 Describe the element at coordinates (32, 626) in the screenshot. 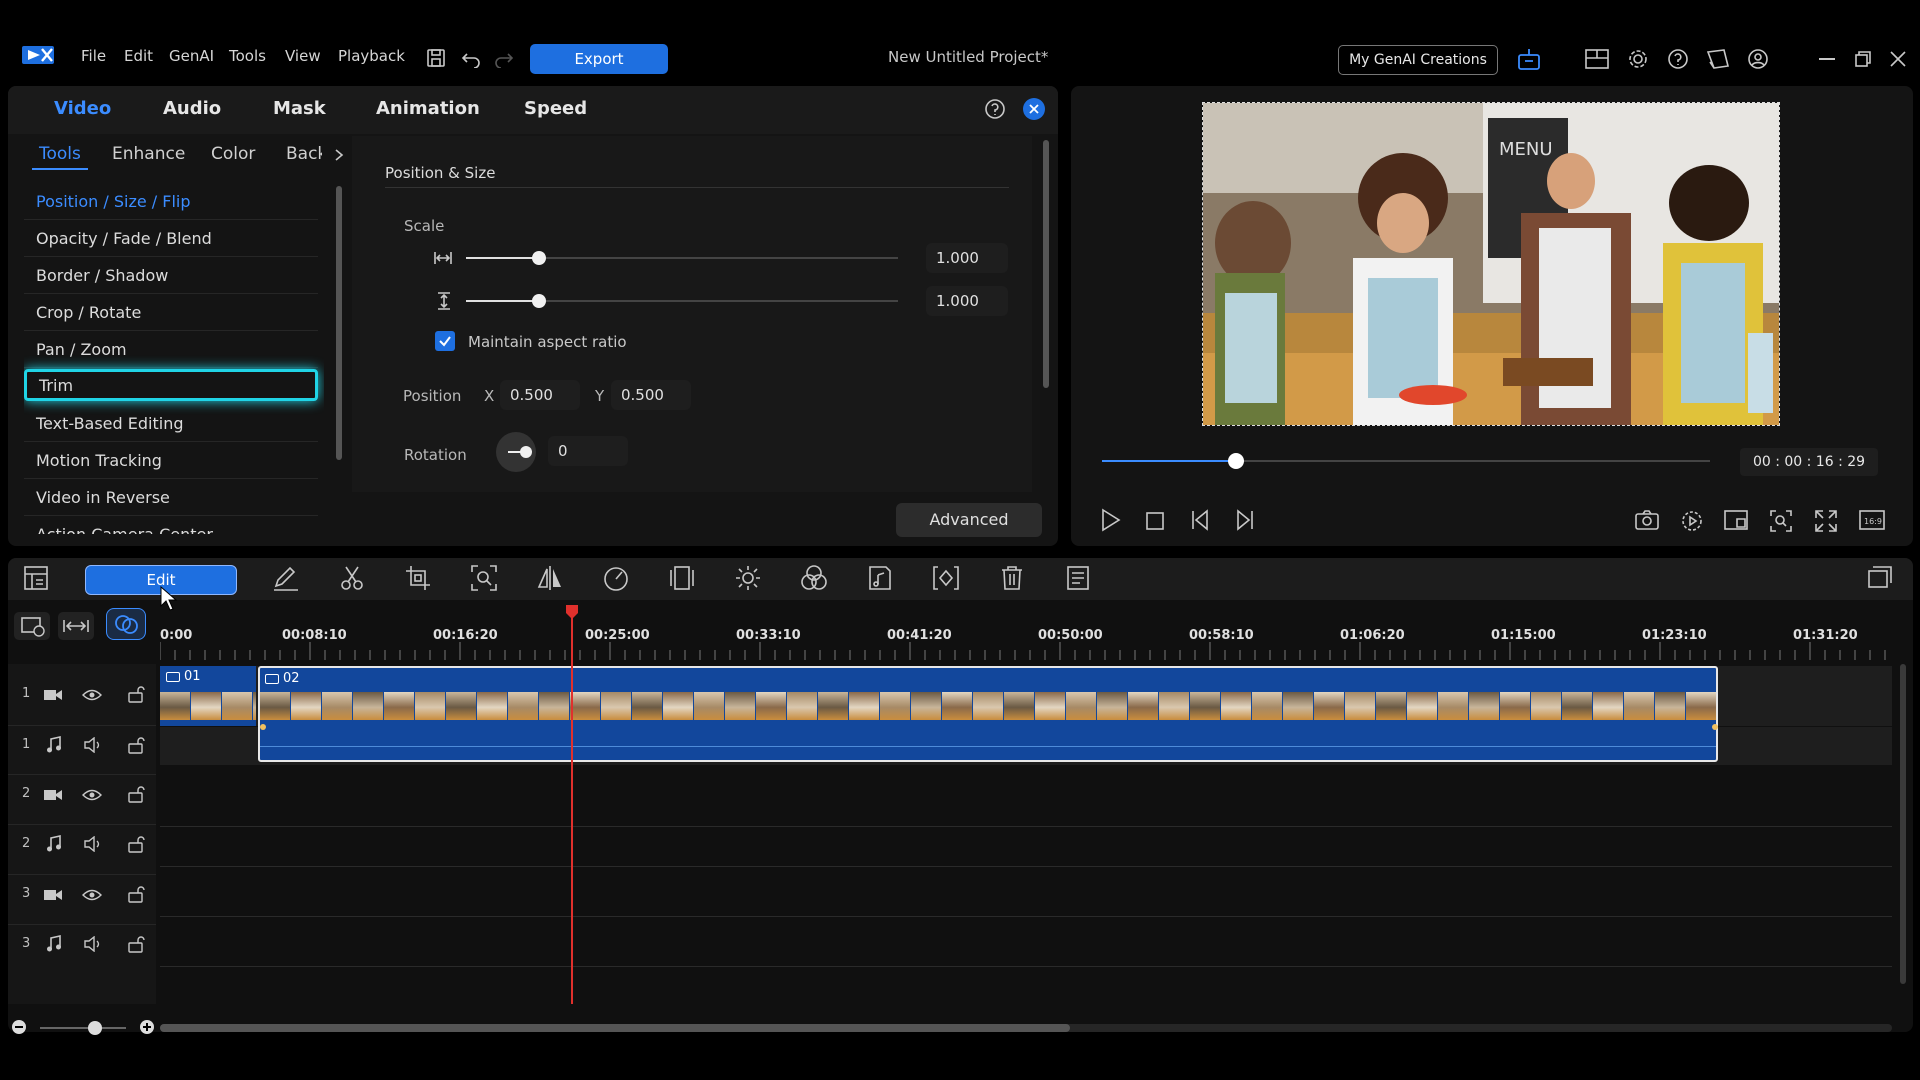

I see `add-track-icon` at that location.